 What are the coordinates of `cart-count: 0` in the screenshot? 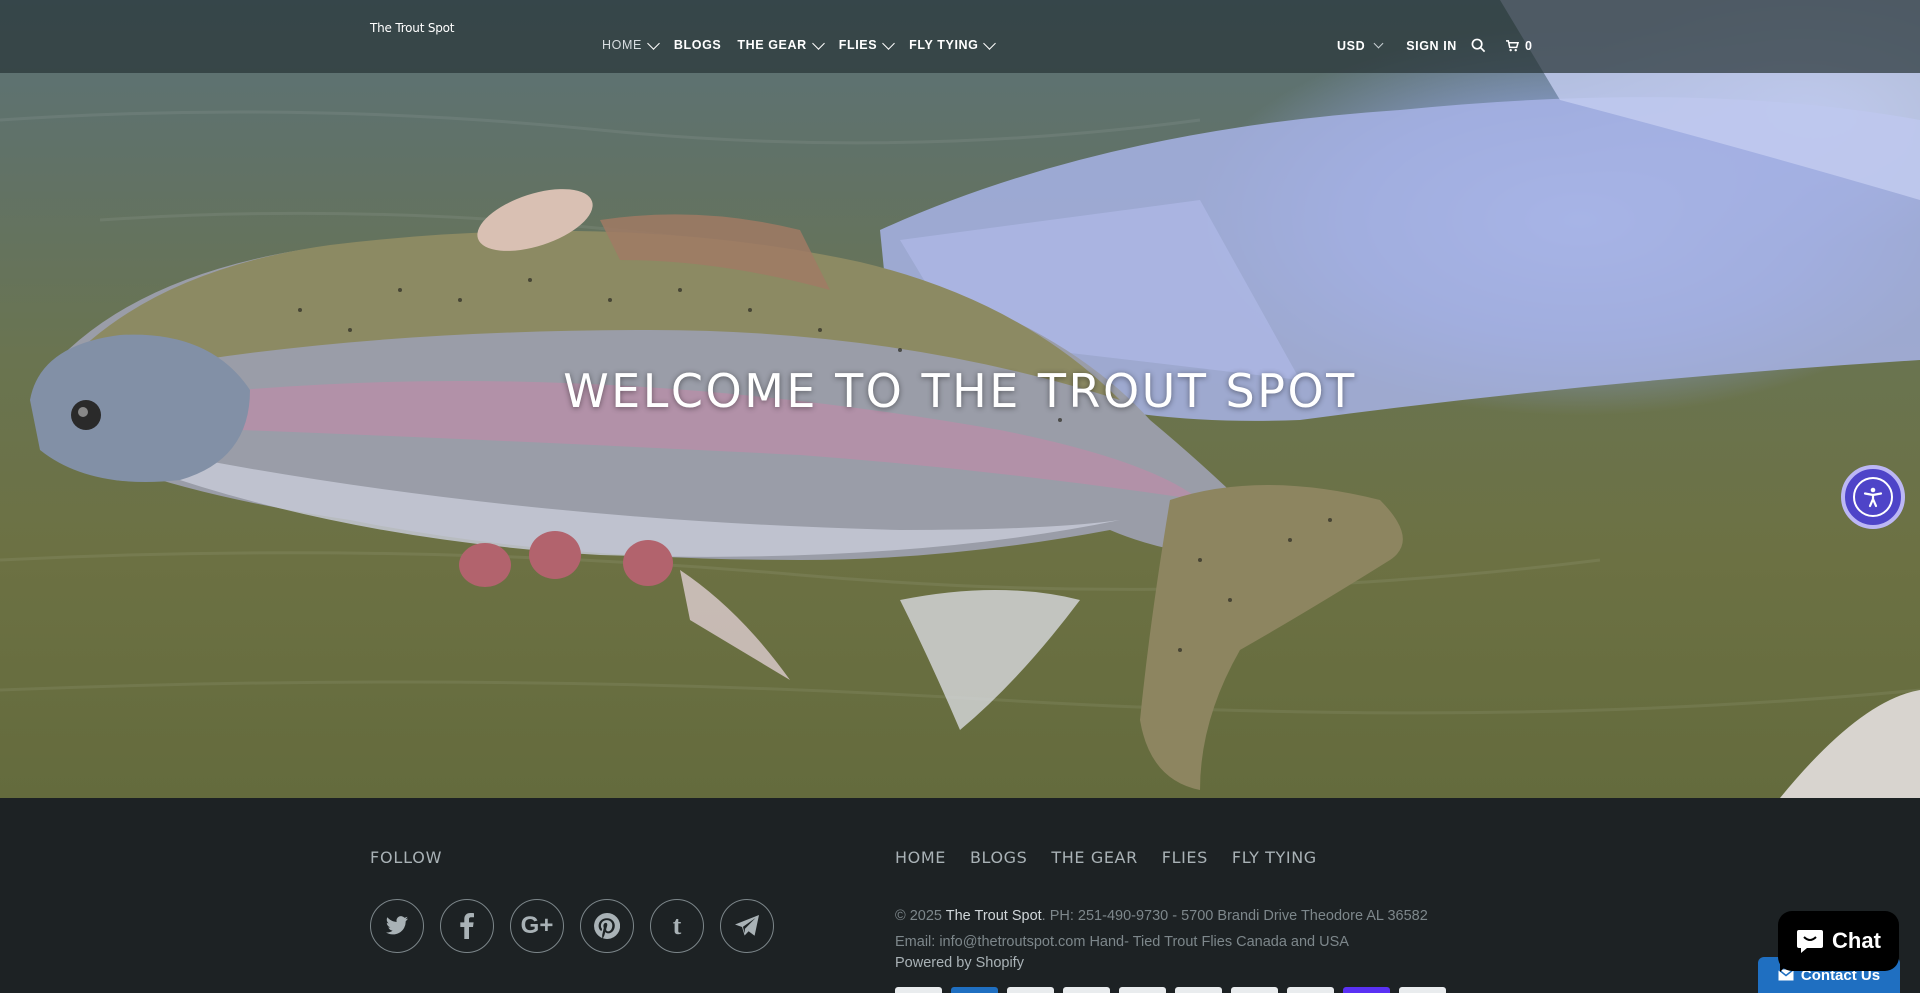 It's located at (1528, 45).